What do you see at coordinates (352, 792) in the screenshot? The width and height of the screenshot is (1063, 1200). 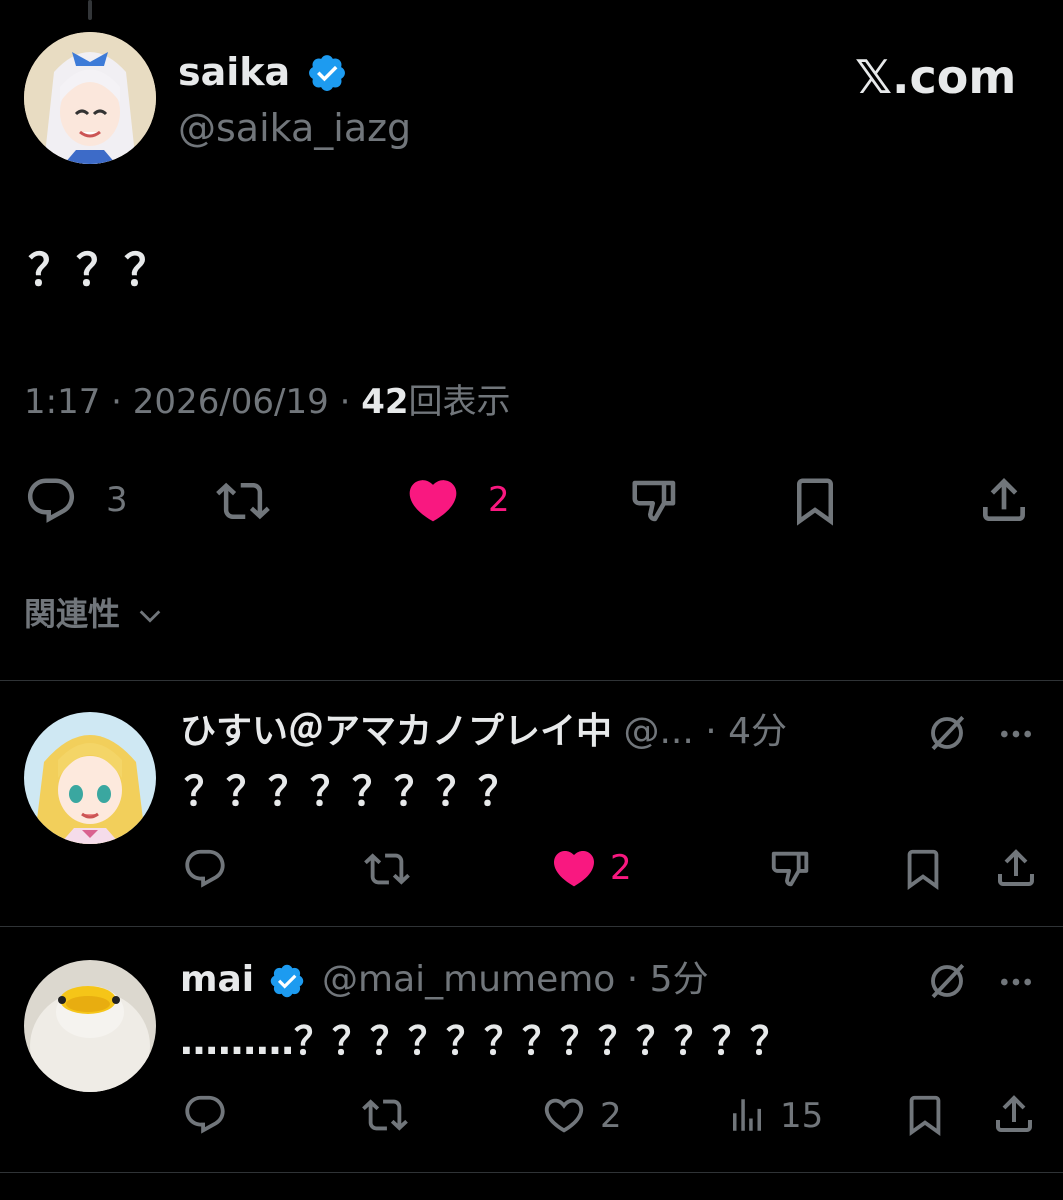 I see `reply-text: ？？？？？？？？` at bounding box center [352, 792].